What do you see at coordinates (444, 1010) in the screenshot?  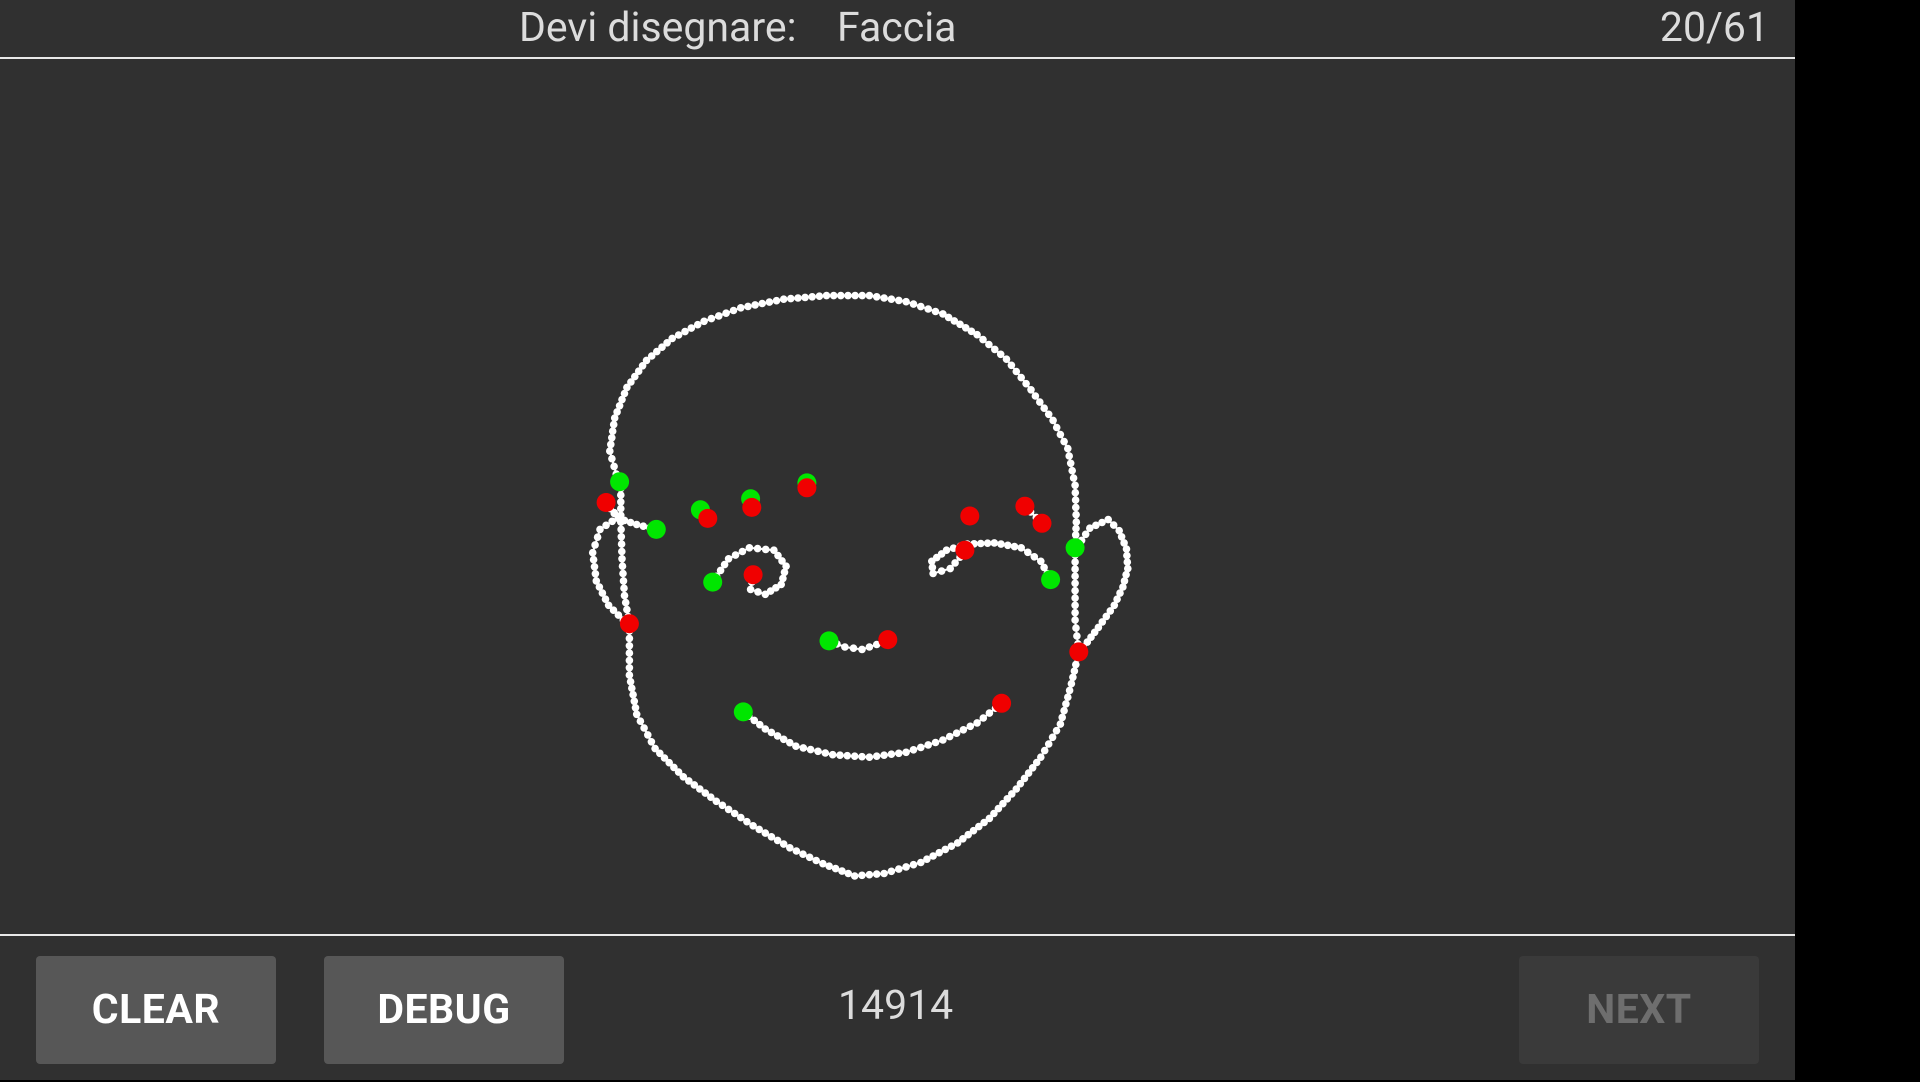 I see `debug-button: DEBUG` at bounding box center [444, 1010].